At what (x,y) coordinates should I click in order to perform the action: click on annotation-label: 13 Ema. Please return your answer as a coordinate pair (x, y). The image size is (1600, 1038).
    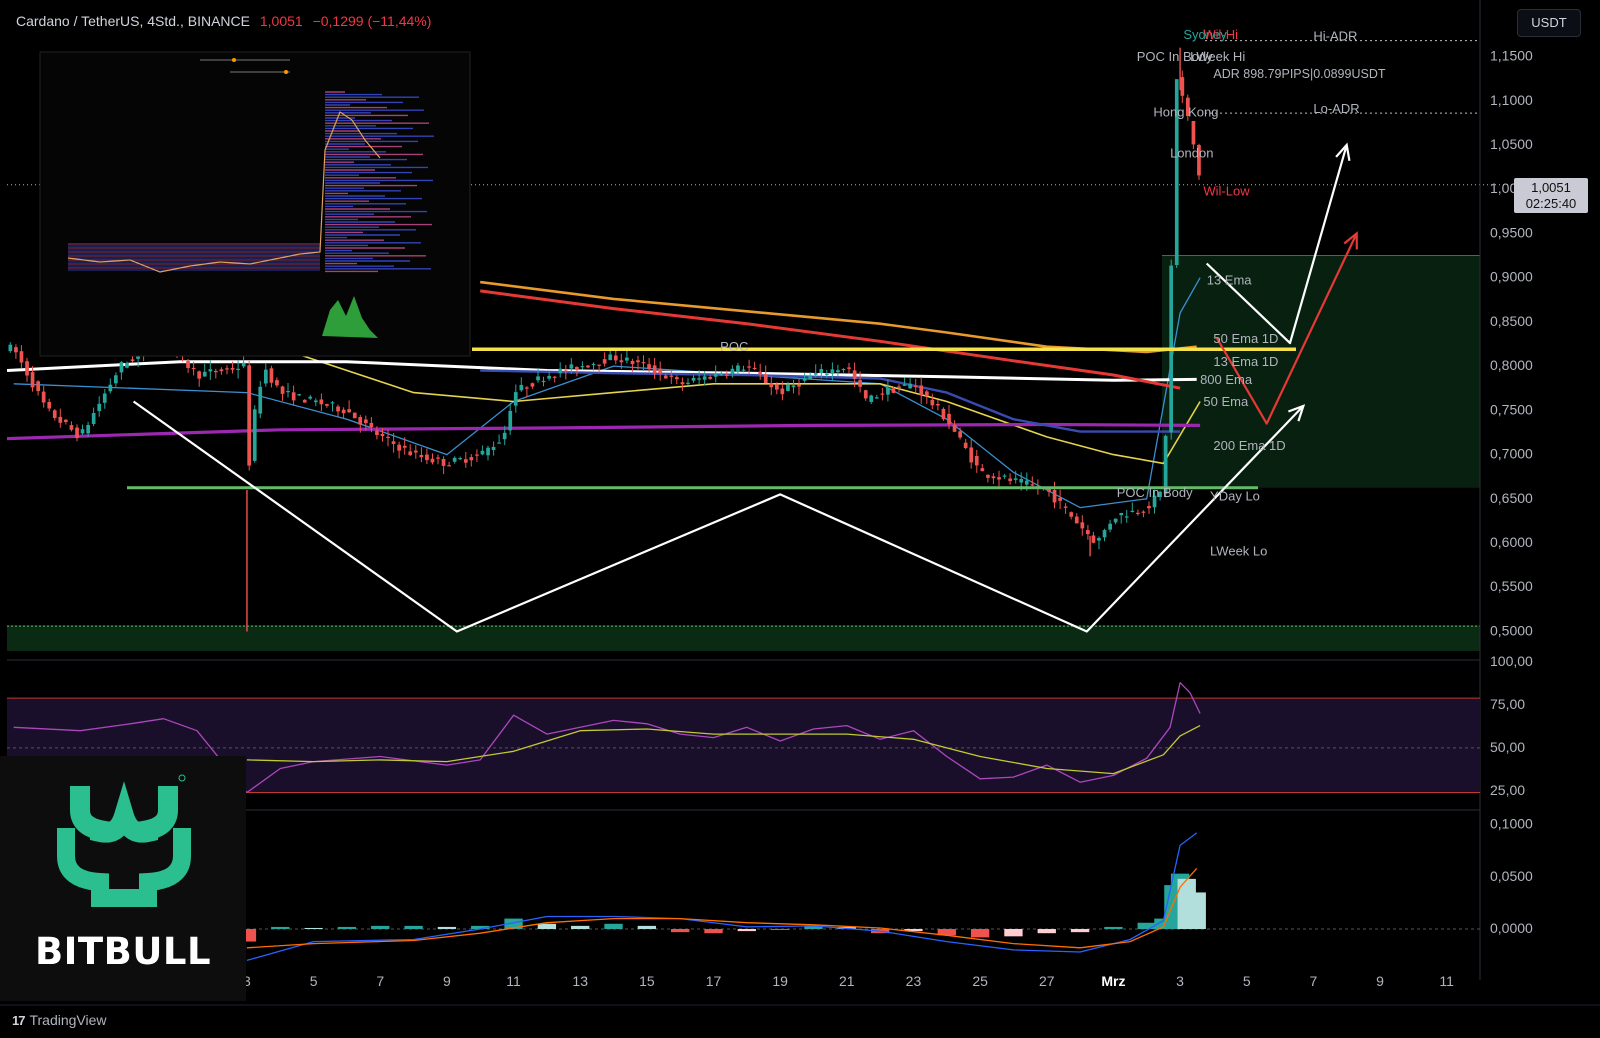
    Looking at the image, I should click on (1230, 280).